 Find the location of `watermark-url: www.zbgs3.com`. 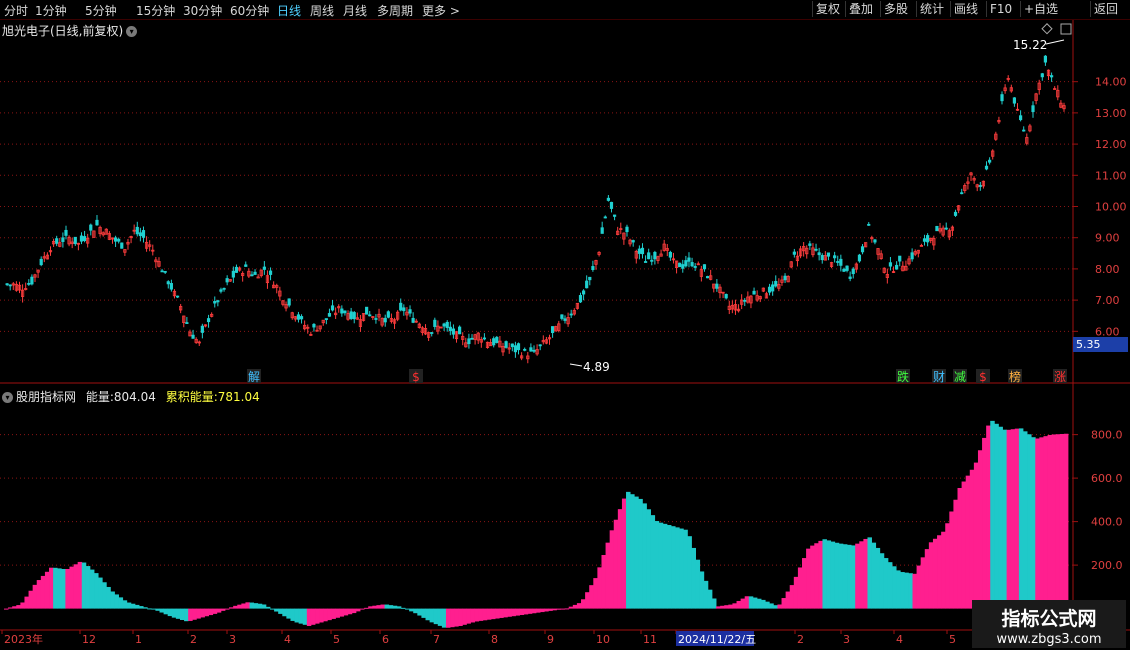

watermark-url: www.zbgs3.com is located at coordinates (1049, 639).